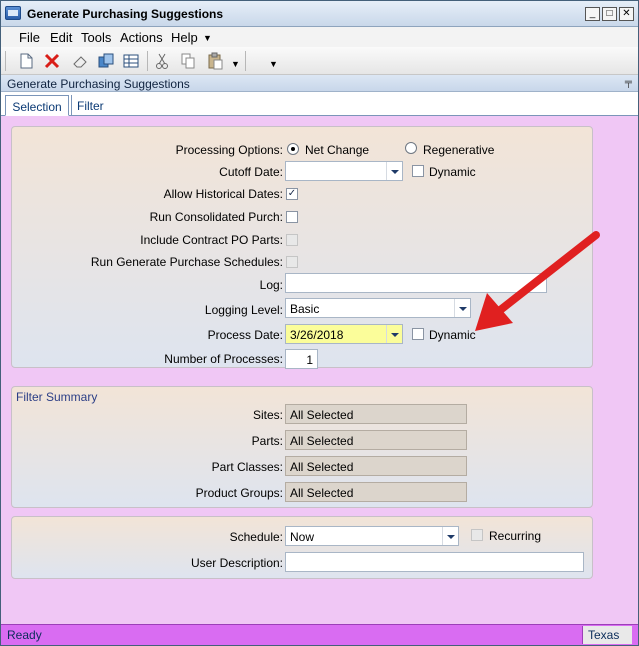 The image size is (639, 646). I want to click on num-processes-field: 1, so click(301, 359).